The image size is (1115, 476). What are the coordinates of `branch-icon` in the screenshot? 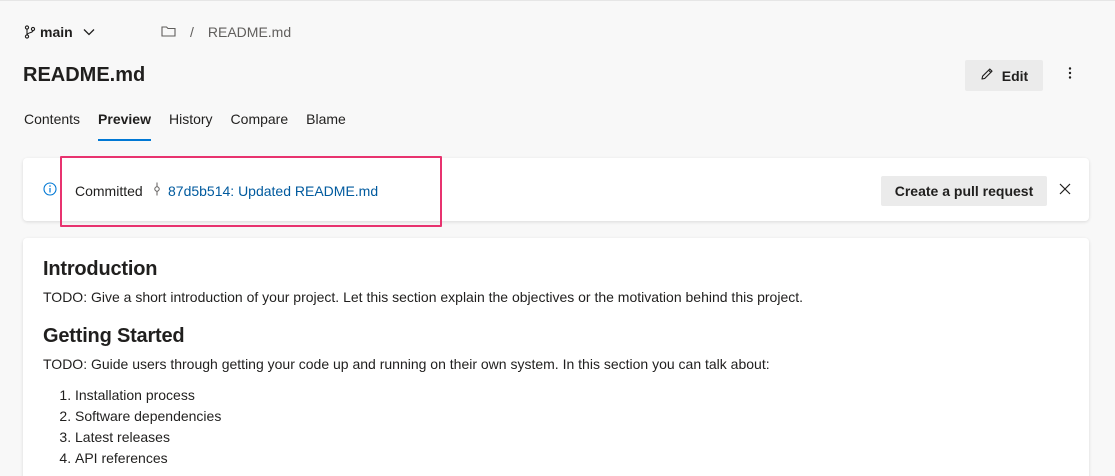 It's located at (30, 32).